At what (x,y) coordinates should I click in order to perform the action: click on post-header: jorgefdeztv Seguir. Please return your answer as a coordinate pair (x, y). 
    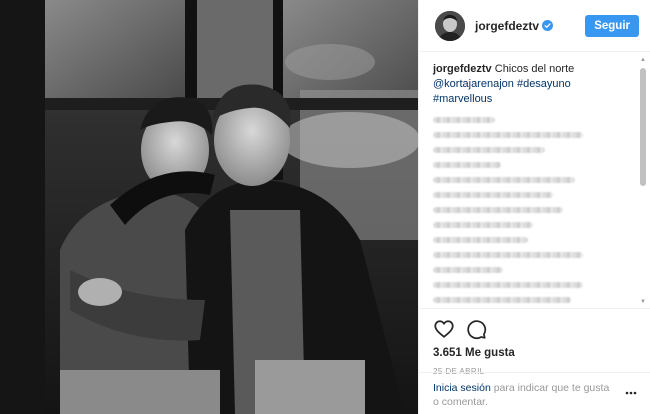
    Looking at the image, I should click on (534, 26).